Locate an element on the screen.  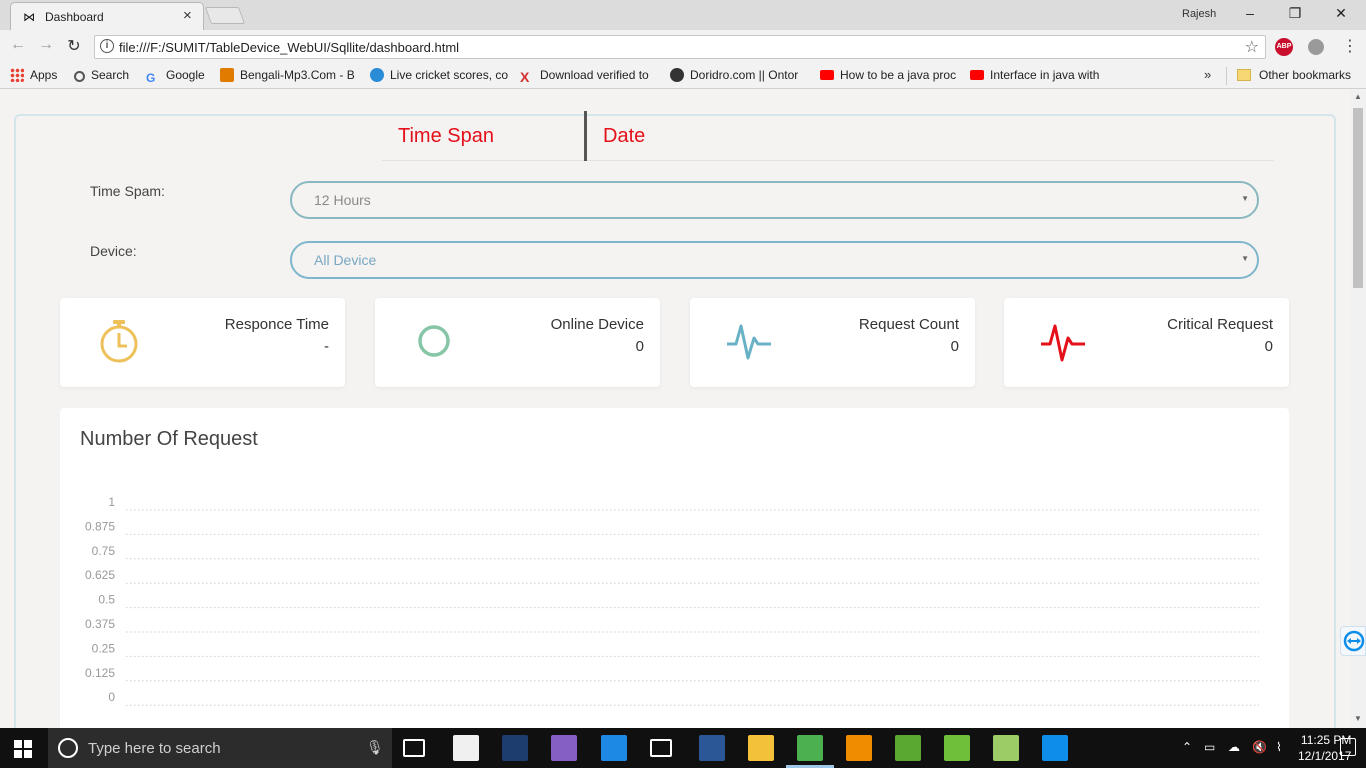
tab-close-button: × is located at coordinates (187, 15).